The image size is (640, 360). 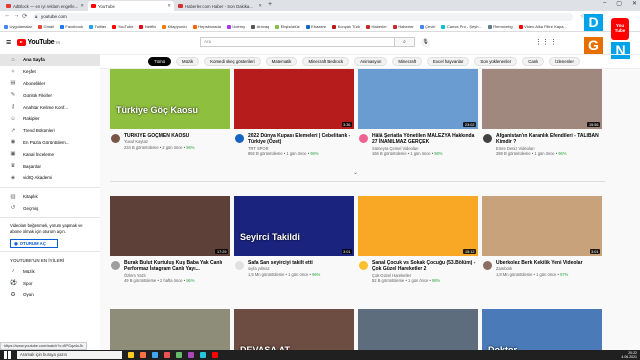 What do you see at coordinates (418, 99) in the screenshot?
I see `video-thumbnail: 23:02` at bounding box center [418, 99].